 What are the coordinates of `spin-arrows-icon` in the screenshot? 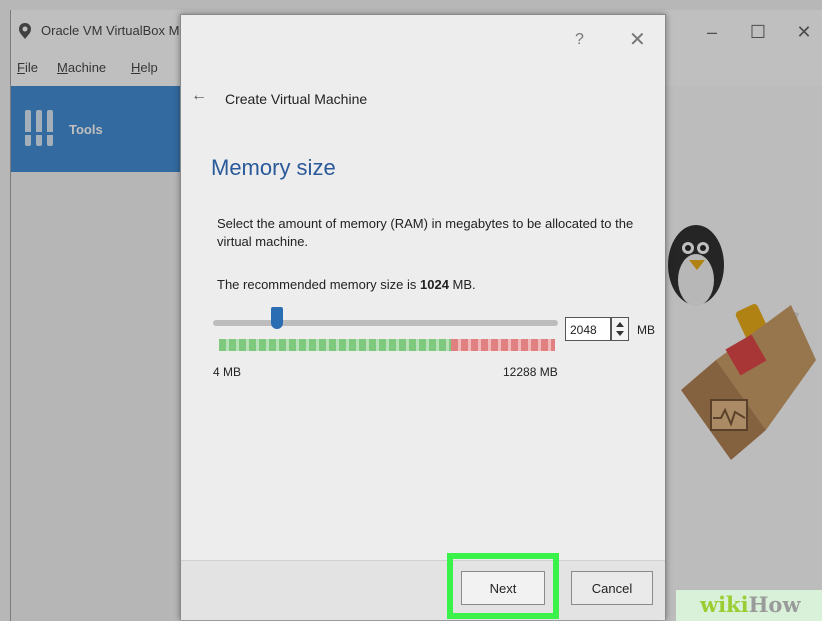 It's located at (620, 329).